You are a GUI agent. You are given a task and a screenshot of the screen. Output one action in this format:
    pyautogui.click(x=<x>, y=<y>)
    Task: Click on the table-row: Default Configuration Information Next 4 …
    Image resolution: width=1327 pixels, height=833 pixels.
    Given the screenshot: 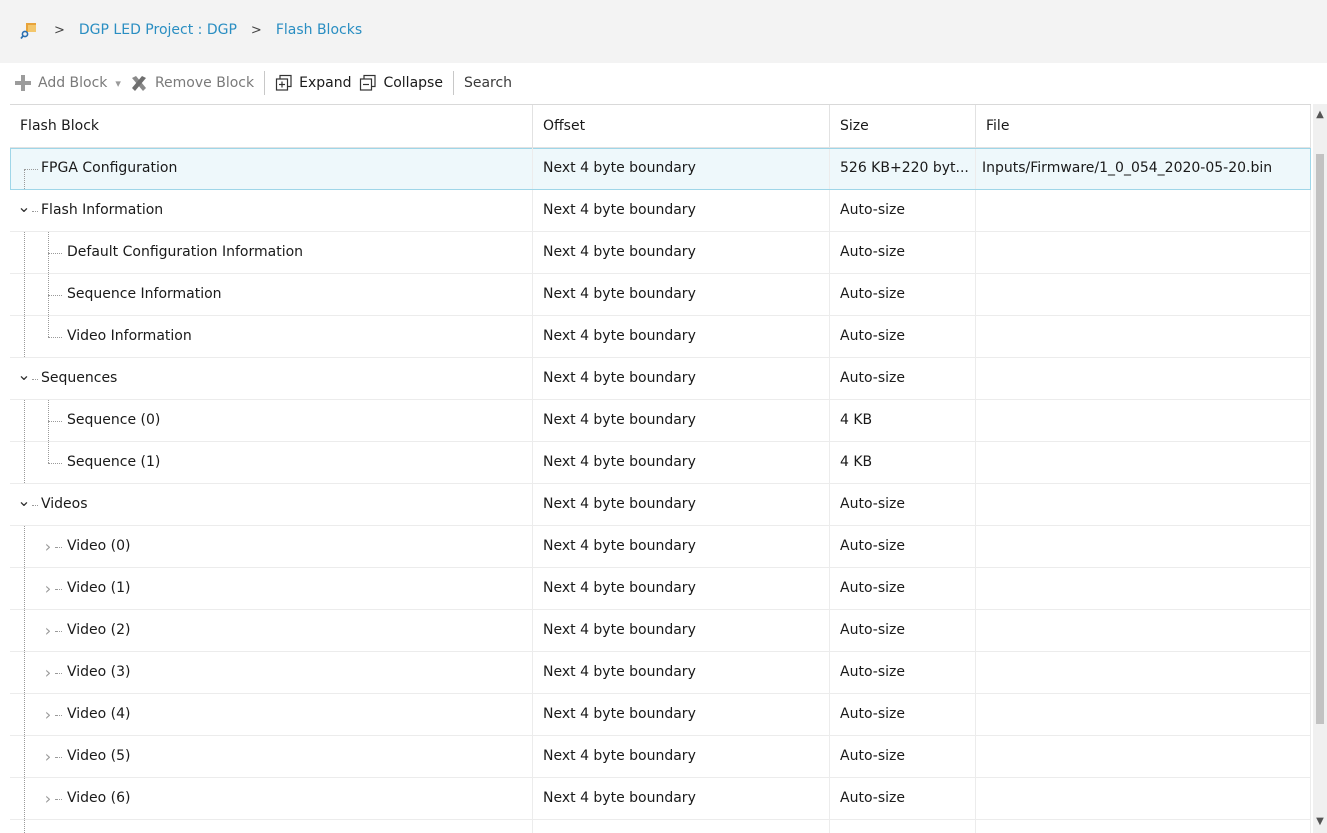 What is the action you would take?
    pyautogui.click(x=660, y=253)
    